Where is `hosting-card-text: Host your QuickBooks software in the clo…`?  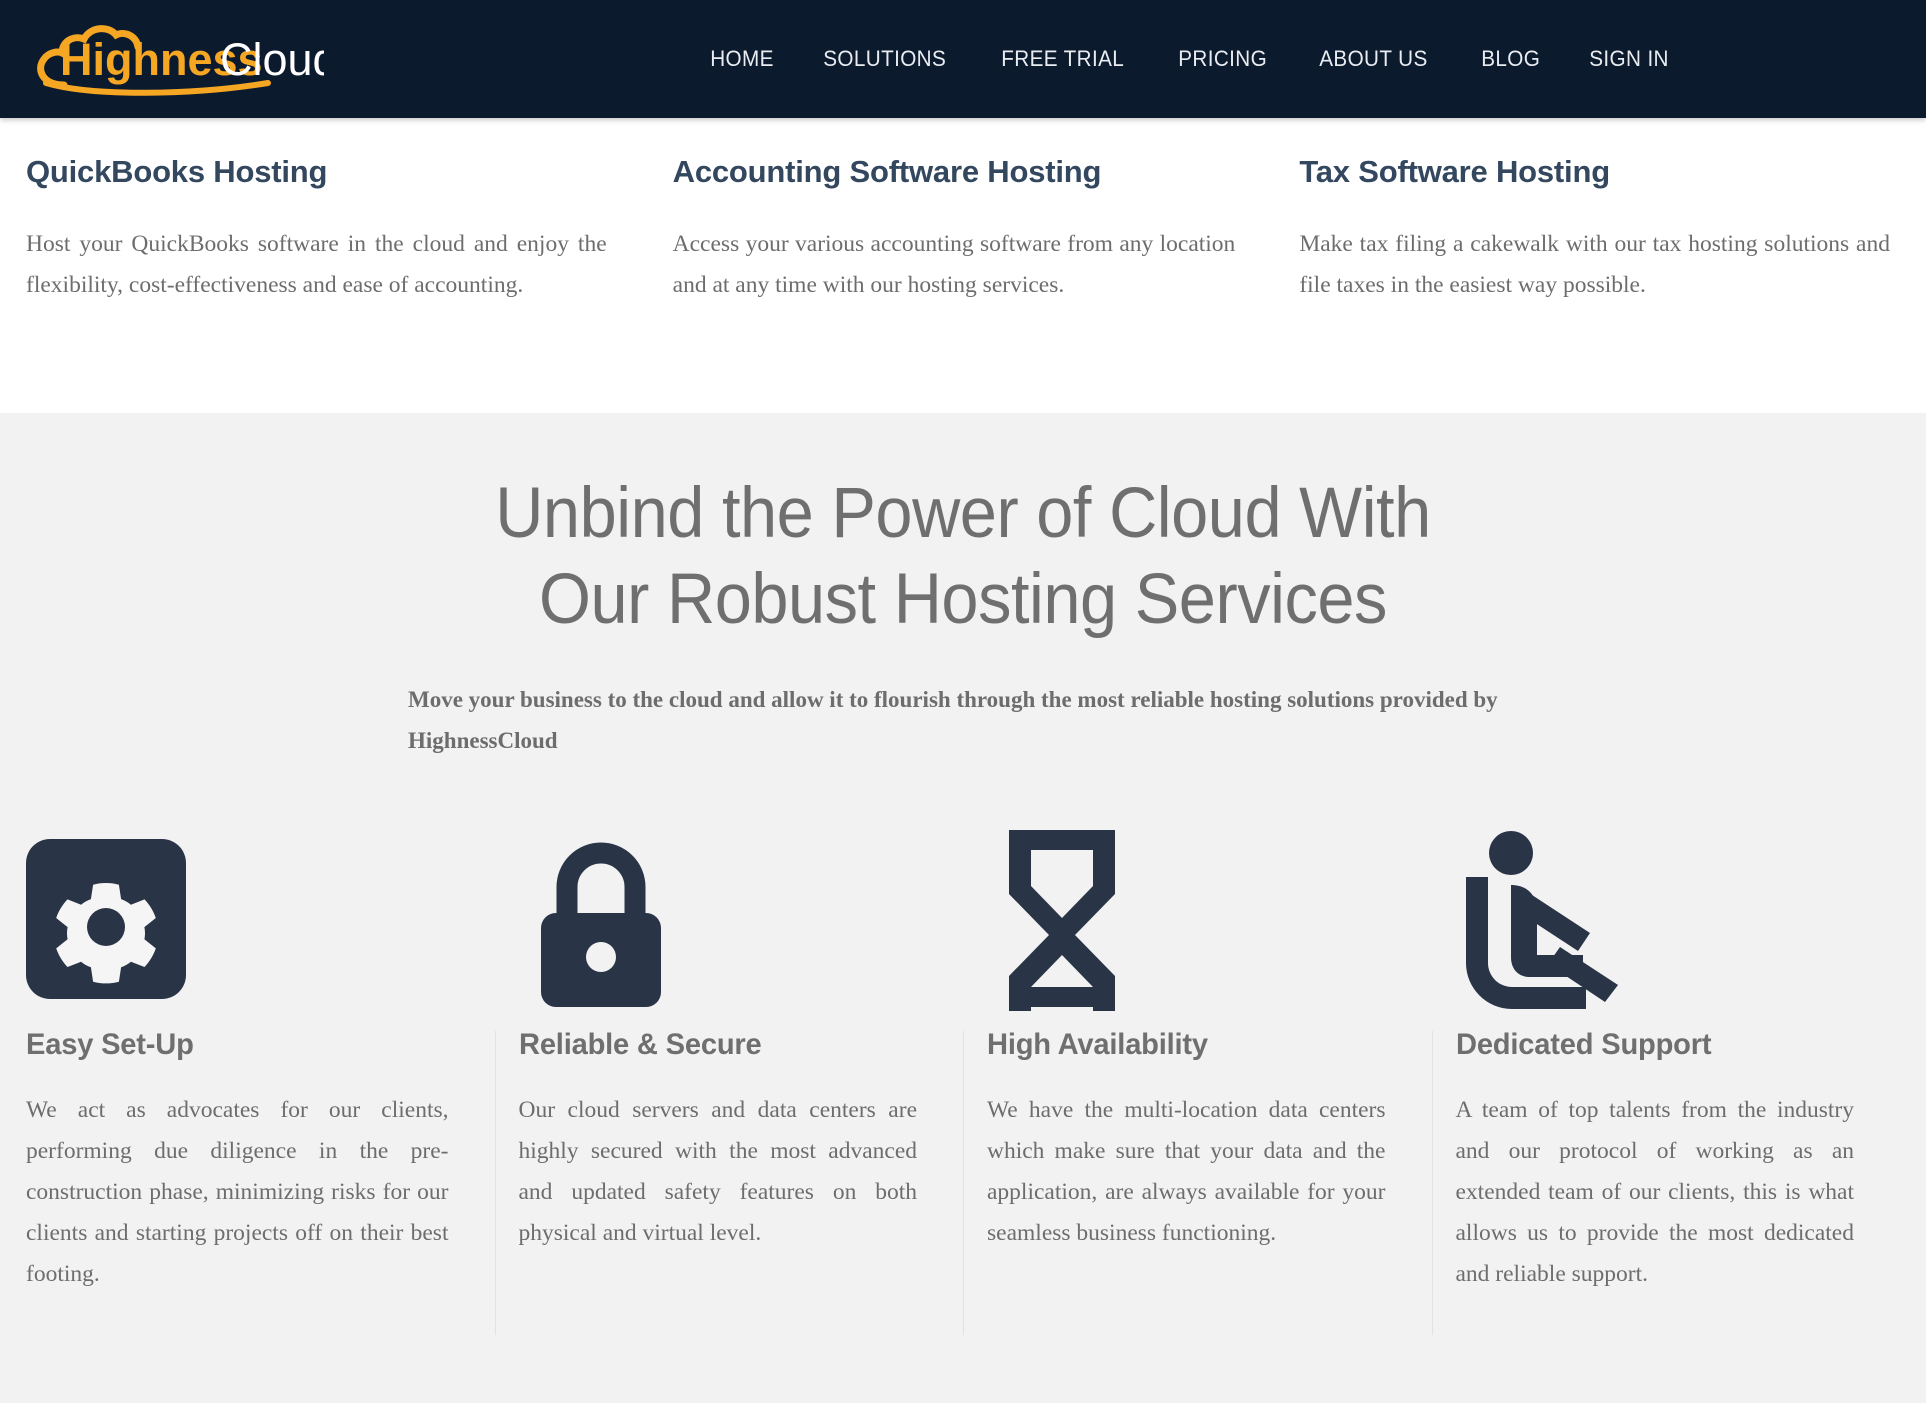 hosting-card-text: Host your QuickBooks software in the clo… is located at coordinates (316, 264).